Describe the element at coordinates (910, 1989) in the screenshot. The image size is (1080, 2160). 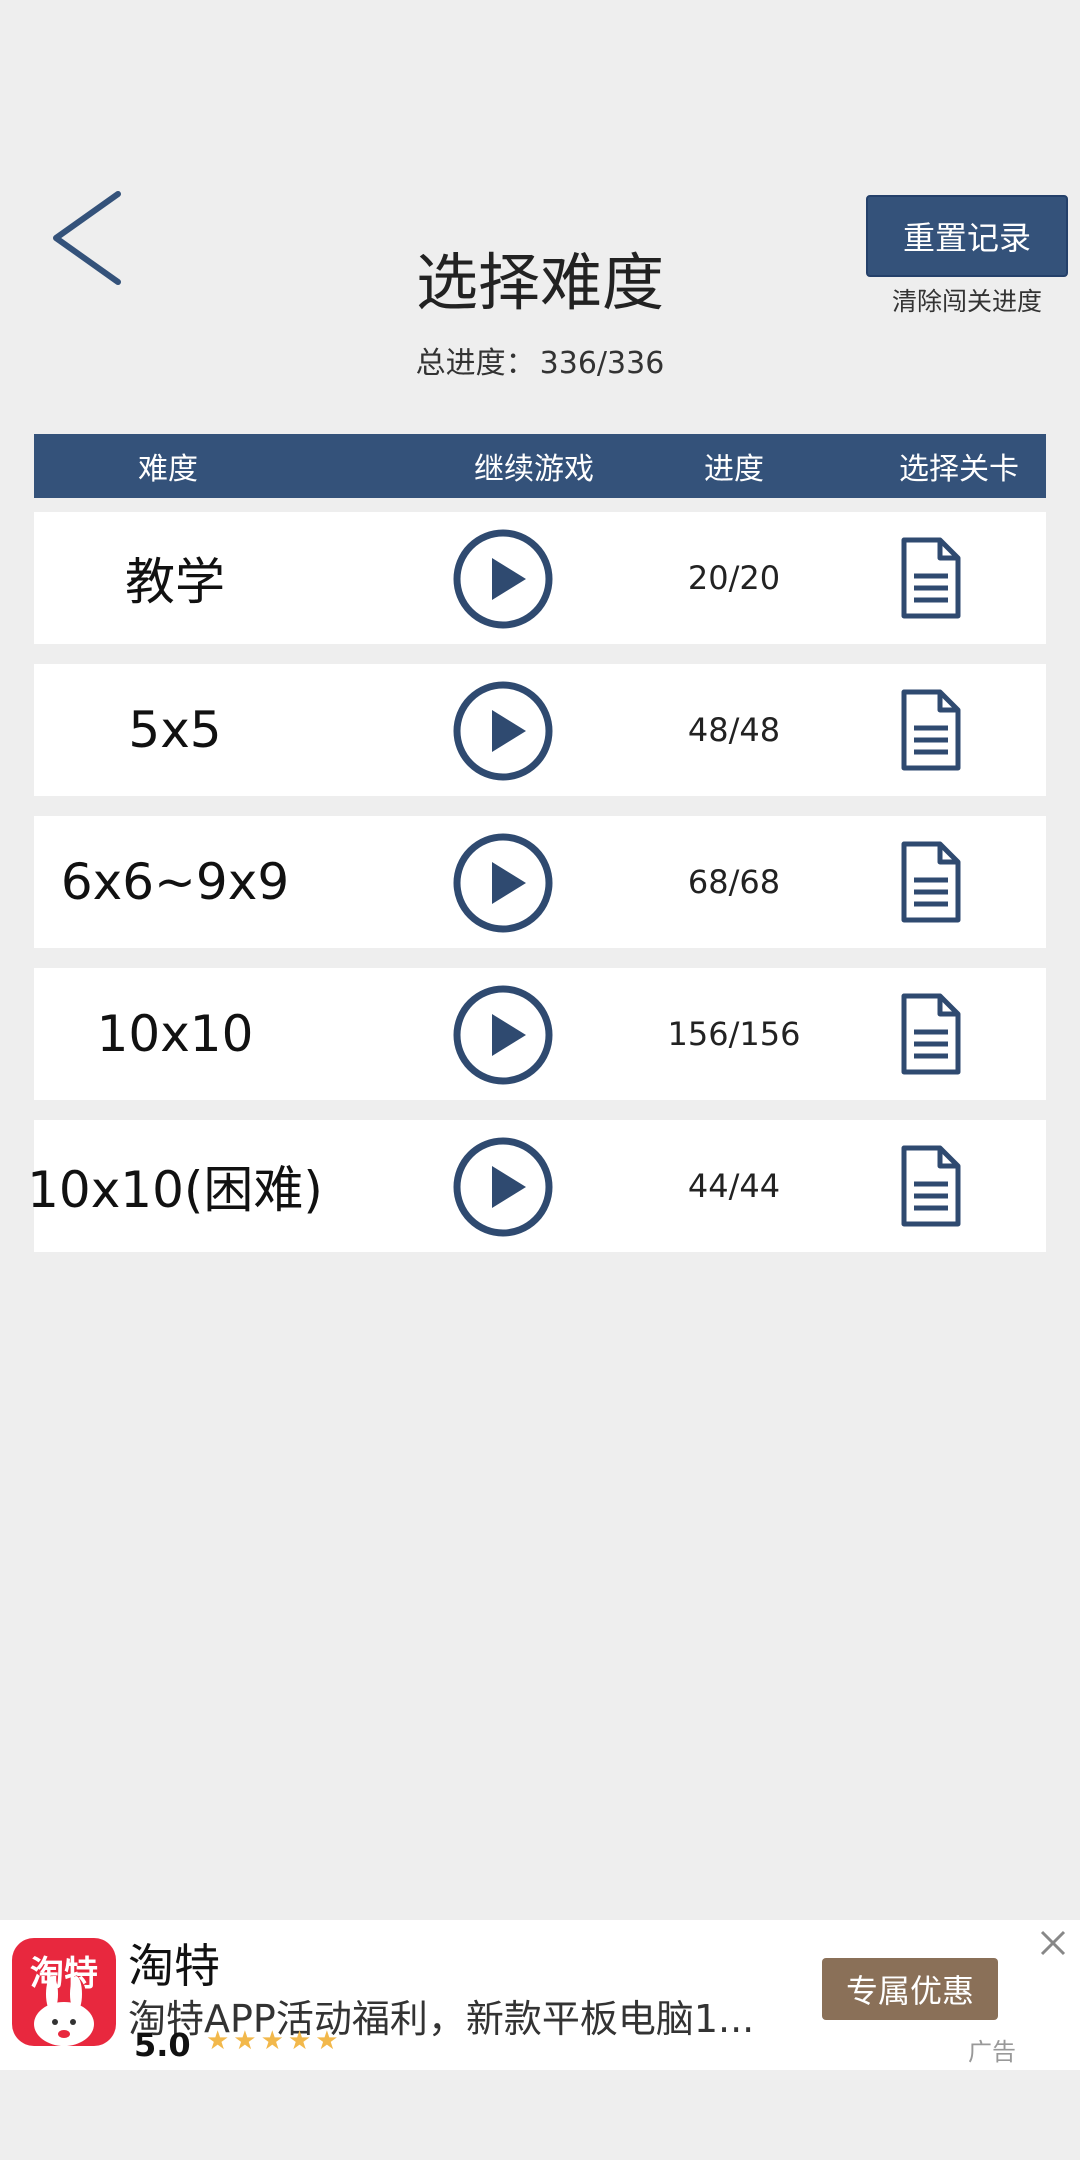
I see `ad-cta-button: 专属优惠` at that location.